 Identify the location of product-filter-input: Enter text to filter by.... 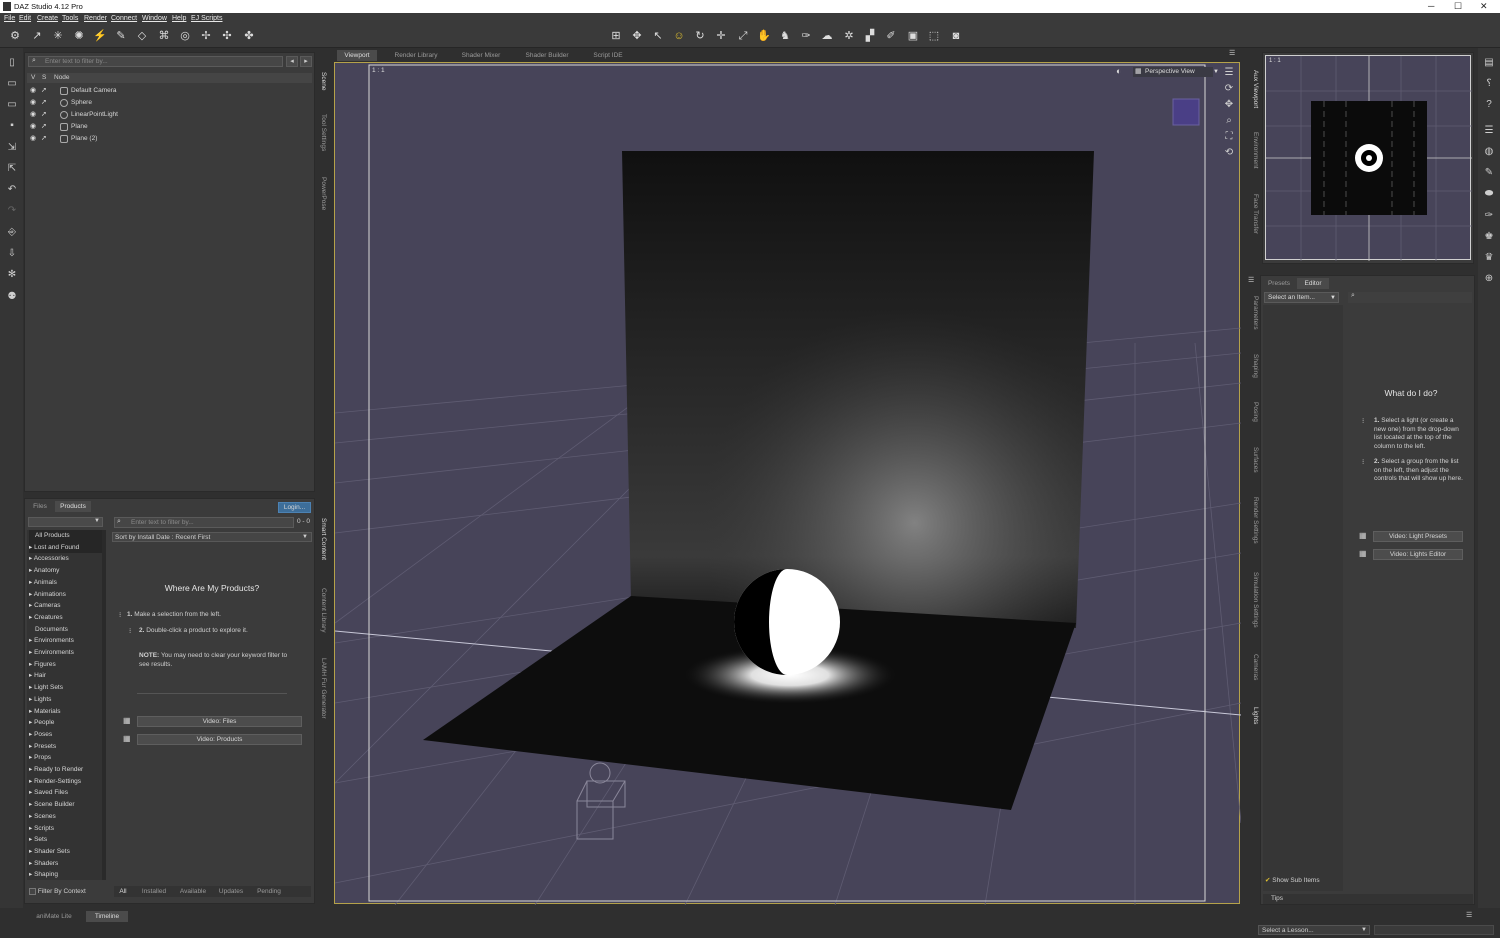
(204, 522).